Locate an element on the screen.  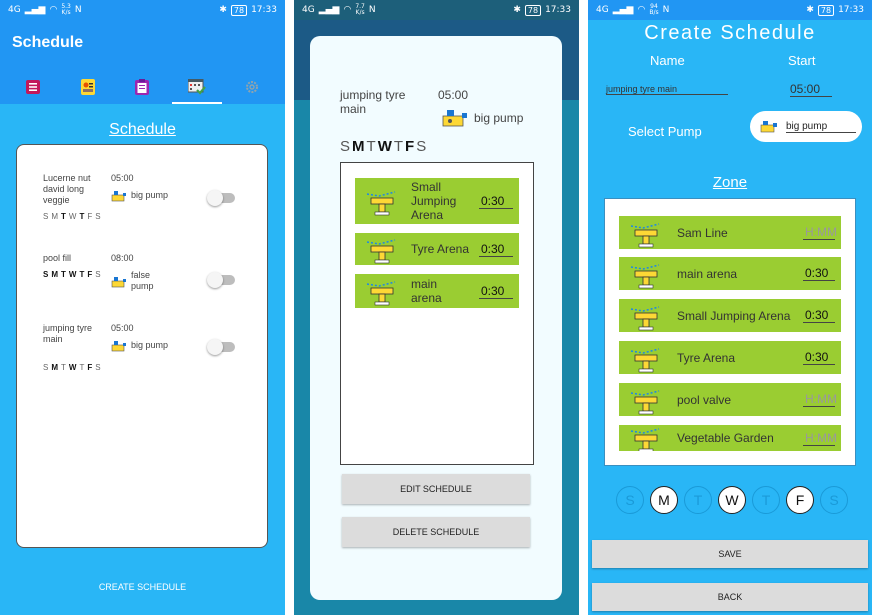
tab-schedule is located at coordinates (197, 87).